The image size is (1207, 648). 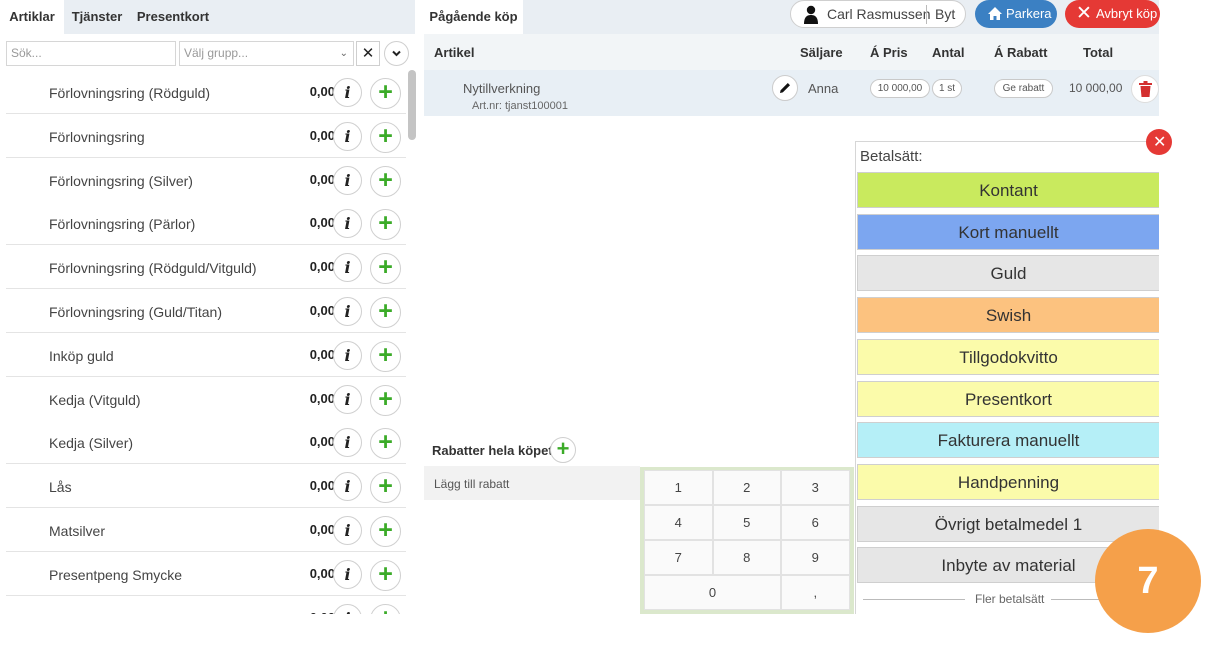 What do you see at coordinates (95, 399) in the screenshot?
I see `product-name: Kedja (Vitguld)` at bounding box center [95, 399].